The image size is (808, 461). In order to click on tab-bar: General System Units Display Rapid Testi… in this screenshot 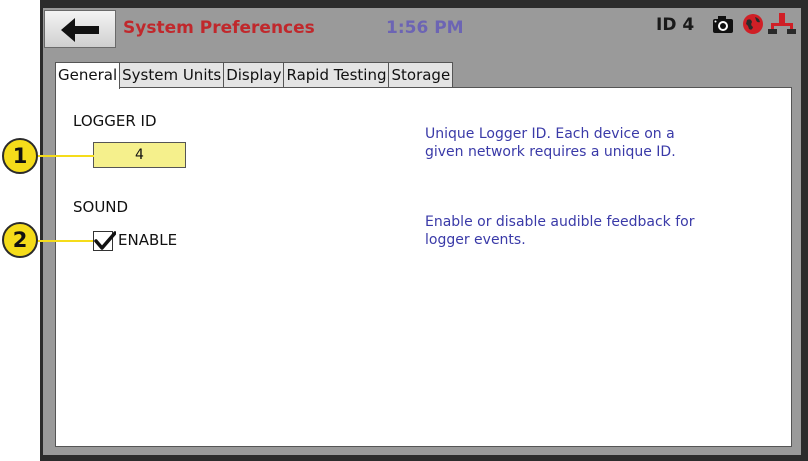, I will do `click(254, 75)`.